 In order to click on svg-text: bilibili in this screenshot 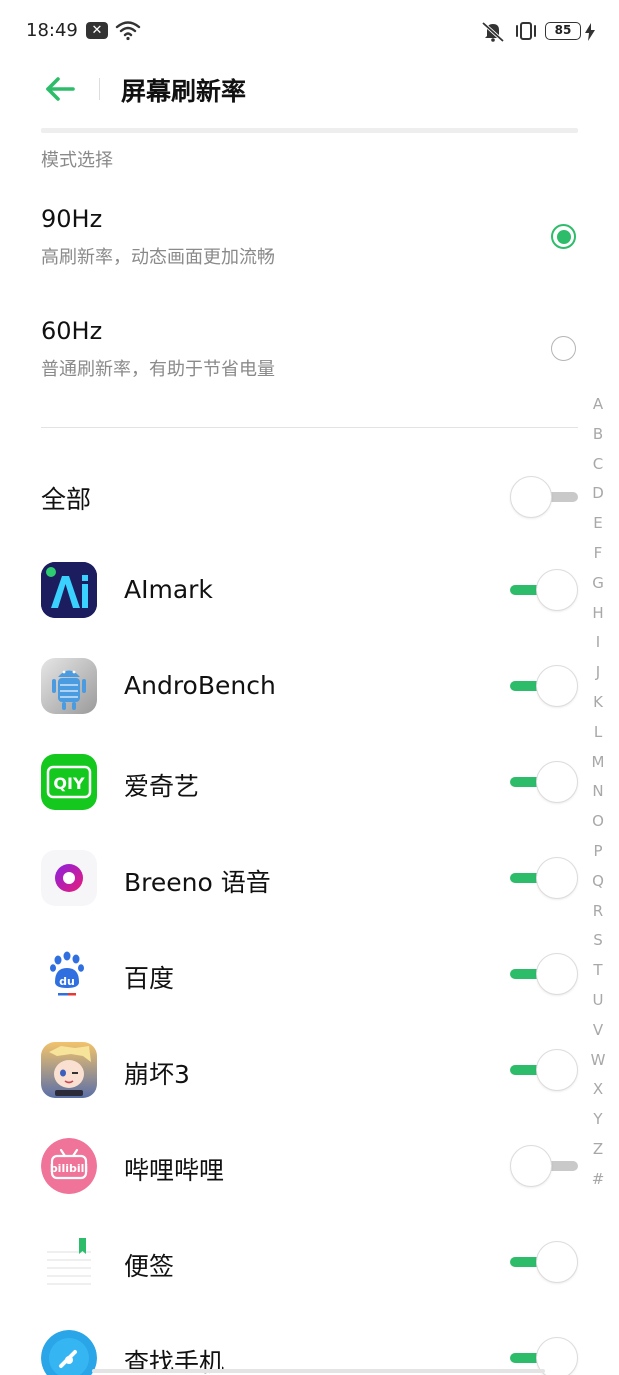, I will do `click(69, 1168)`.